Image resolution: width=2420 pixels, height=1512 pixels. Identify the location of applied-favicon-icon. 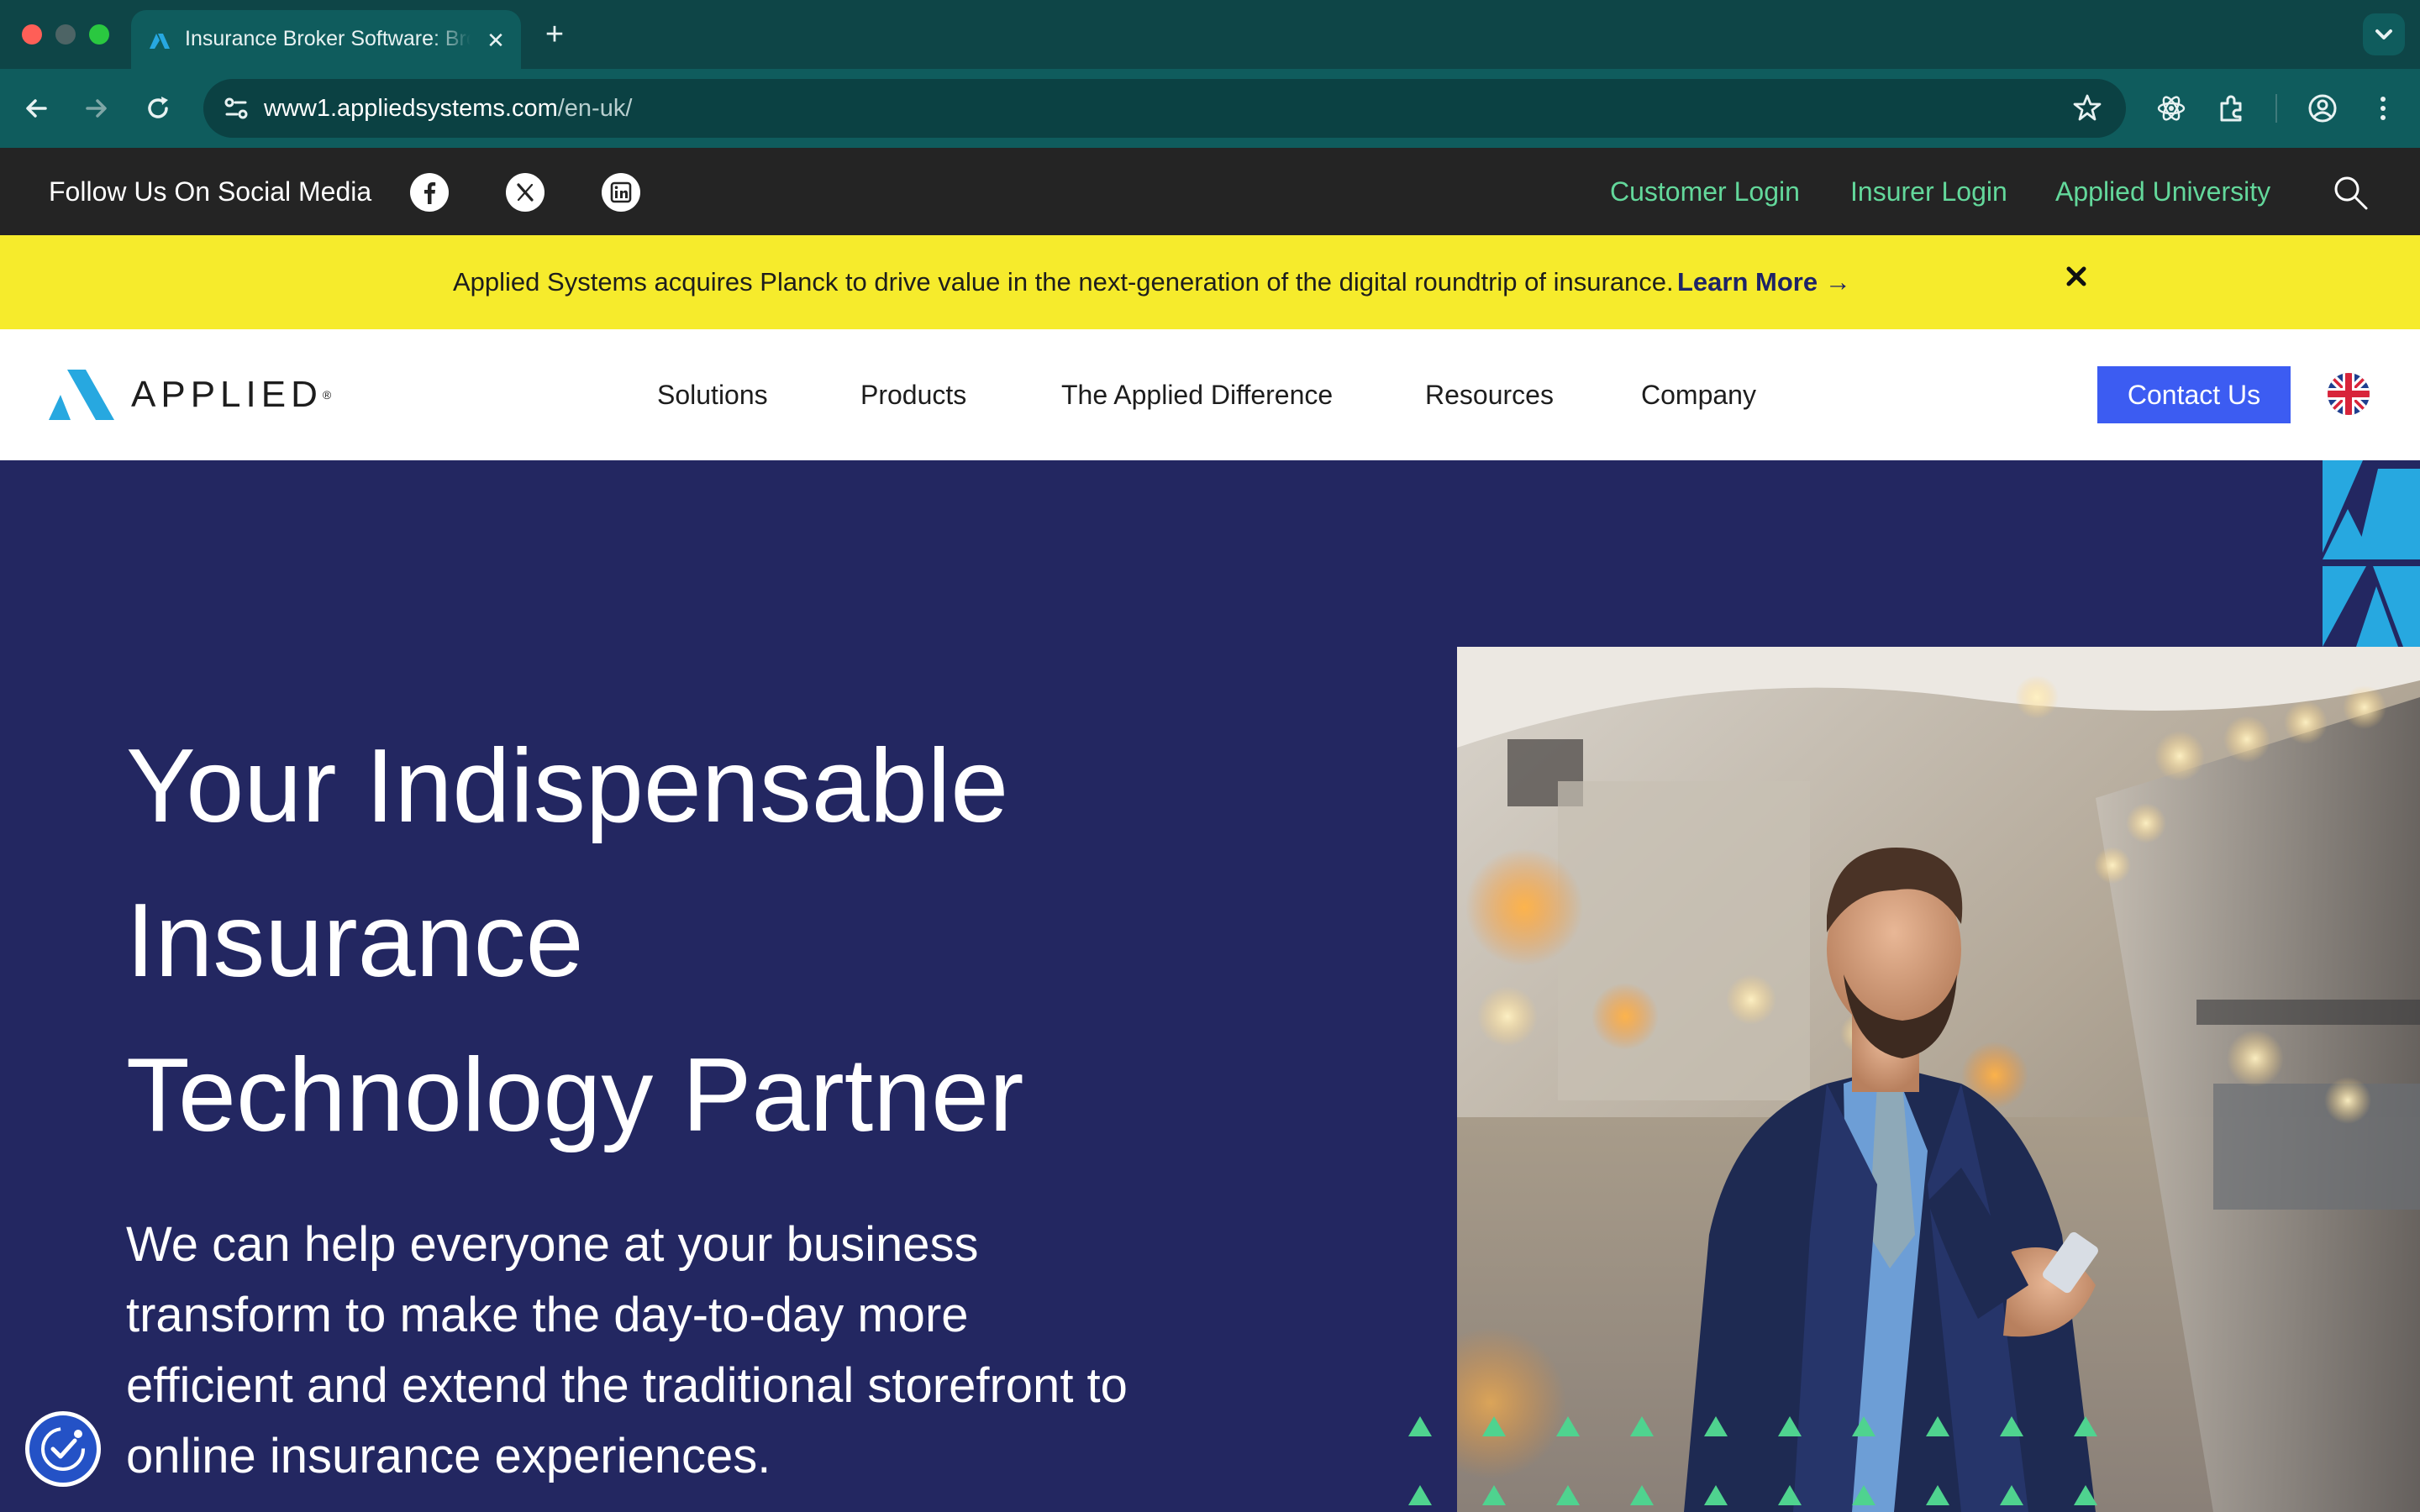
(160, 41).